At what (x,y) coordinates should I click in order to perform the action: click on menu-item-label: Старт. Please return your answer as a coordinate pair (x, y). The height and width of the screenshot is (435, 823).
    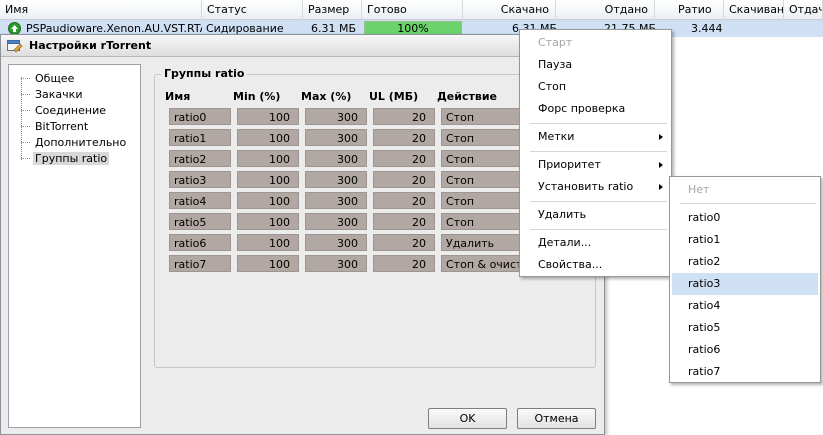
    Looking at the image, I should click on (555, 42).